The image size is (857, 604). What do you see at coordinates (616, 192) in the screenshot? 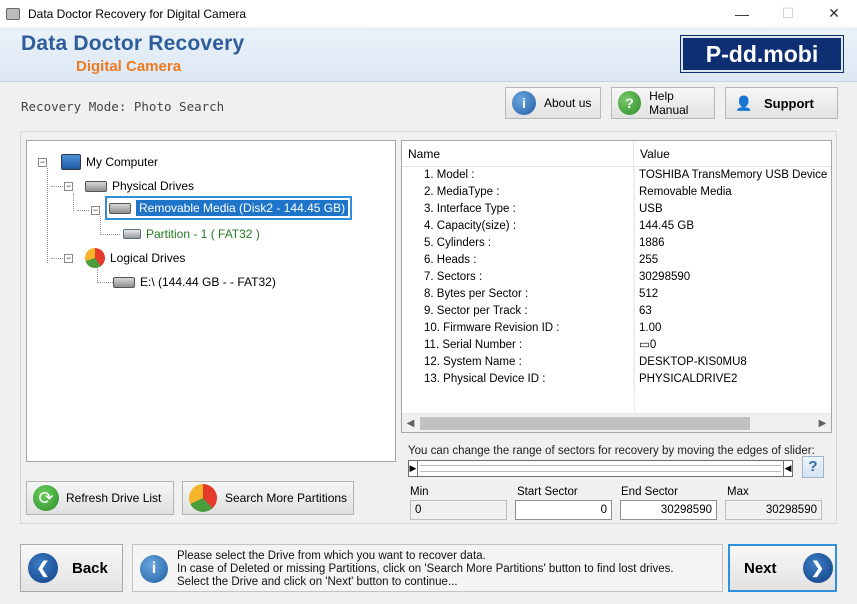
I see `list-row: 2. MediaType : Removable Media` at bounding box center [616, 192].